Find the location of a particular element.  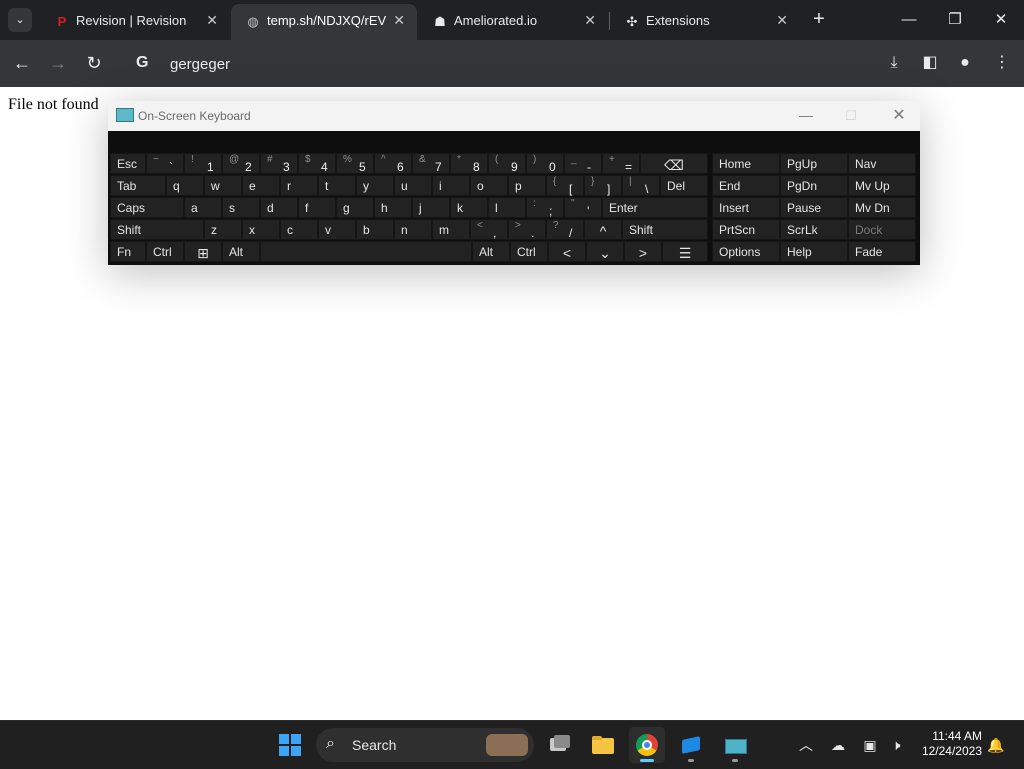

osk-key: < is located at coordinates (567, 251).